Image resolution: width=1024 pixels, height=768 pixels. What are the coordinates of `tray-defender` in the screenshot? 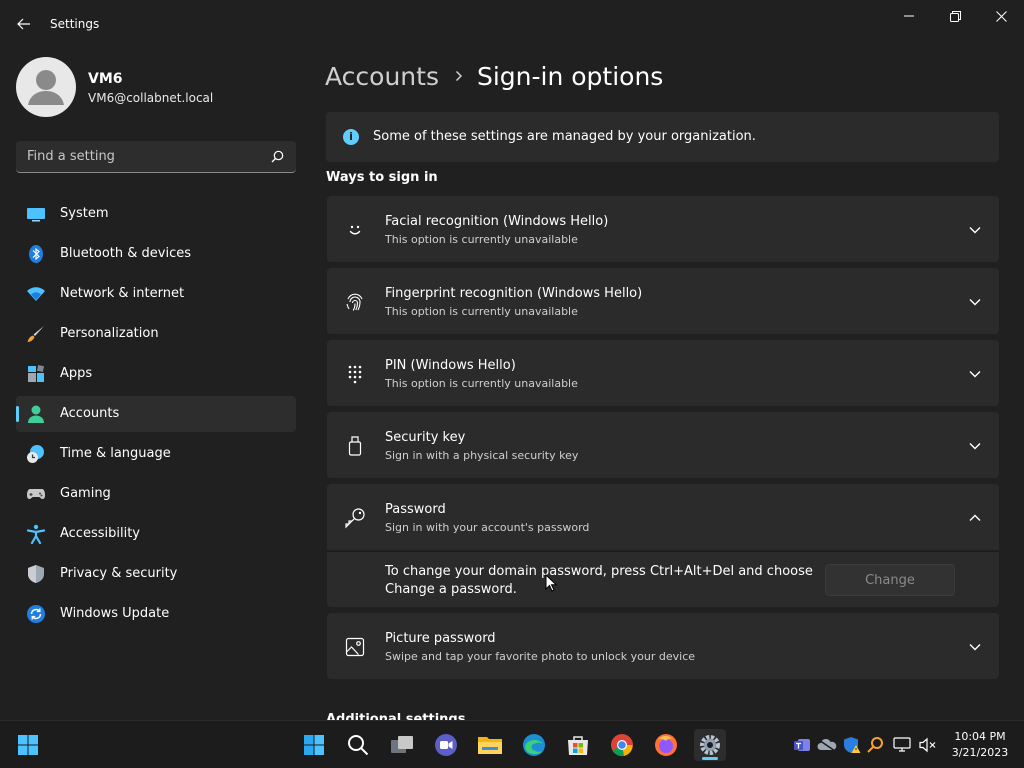 It's located at (852, 745).